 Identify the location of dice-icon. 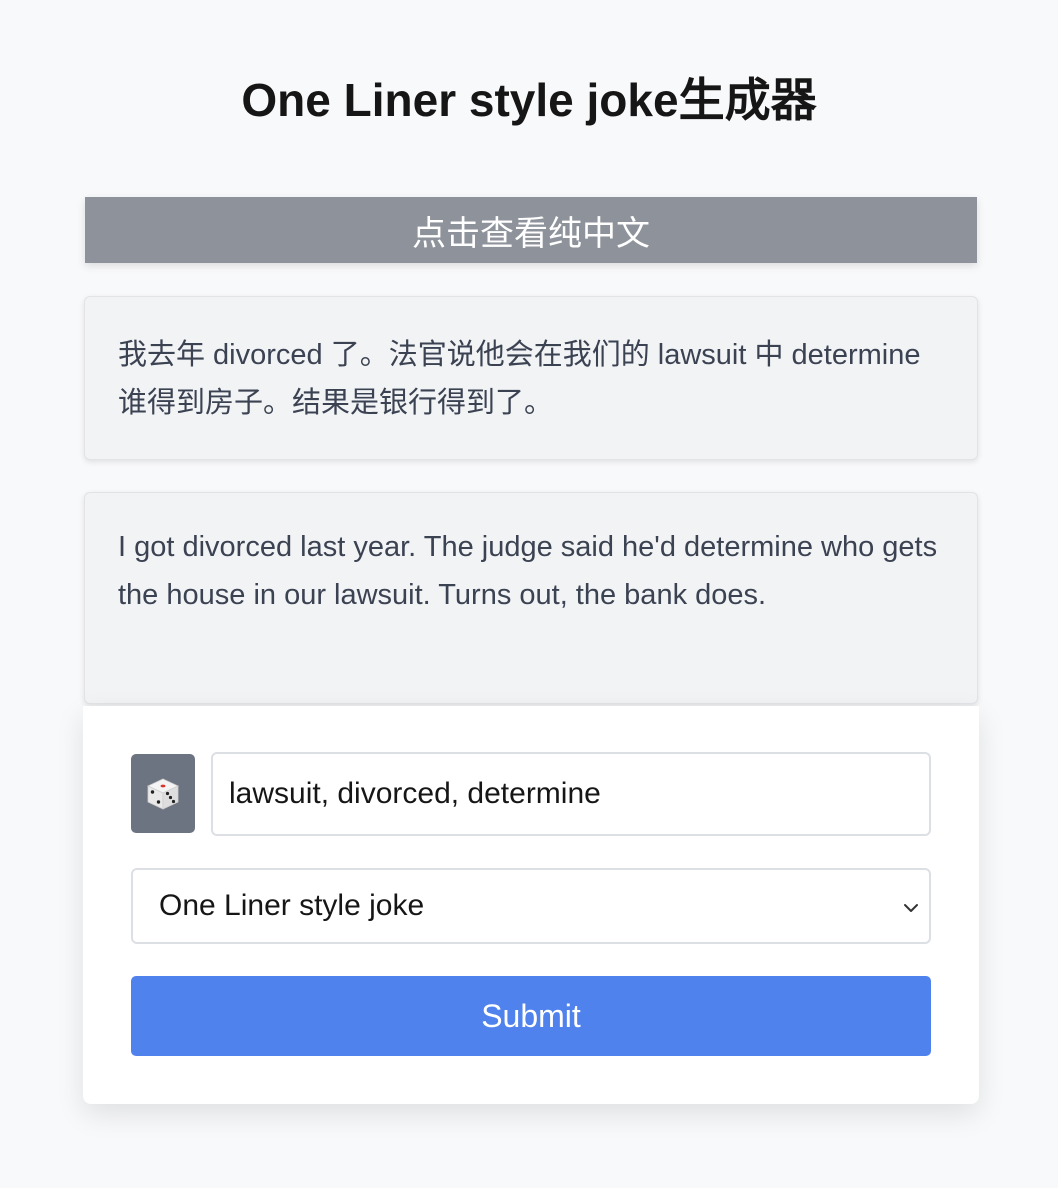
(163, 794).